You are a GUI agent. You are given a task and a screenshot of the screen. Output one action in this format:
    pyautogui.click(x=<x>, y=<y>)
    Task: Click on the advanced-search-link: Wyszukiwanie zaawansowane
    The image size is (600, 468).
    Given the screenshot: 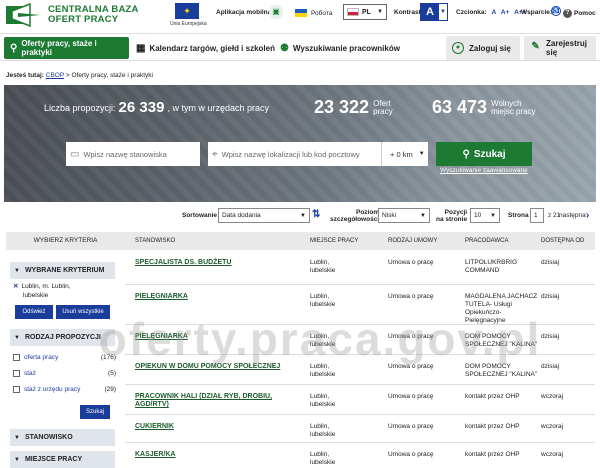 What is the action you would take?
    pyautogui.click(x=484, y=170)
    